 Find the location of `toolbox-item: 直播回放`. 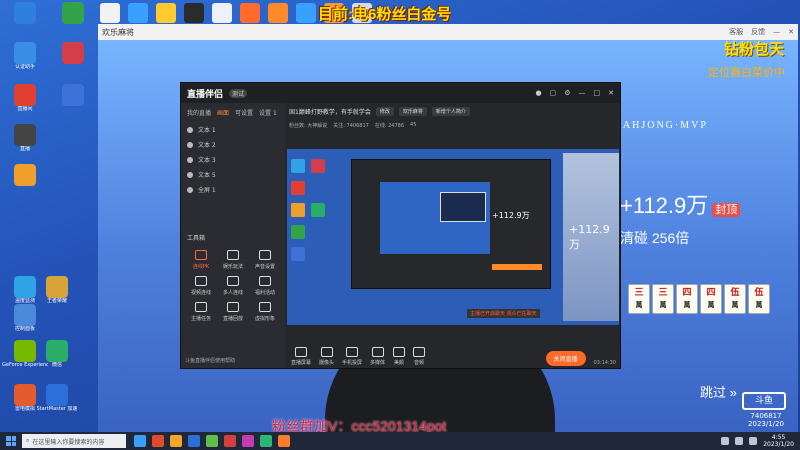

toolbox-item: 直播回放 is located at coordinates (233, 312).